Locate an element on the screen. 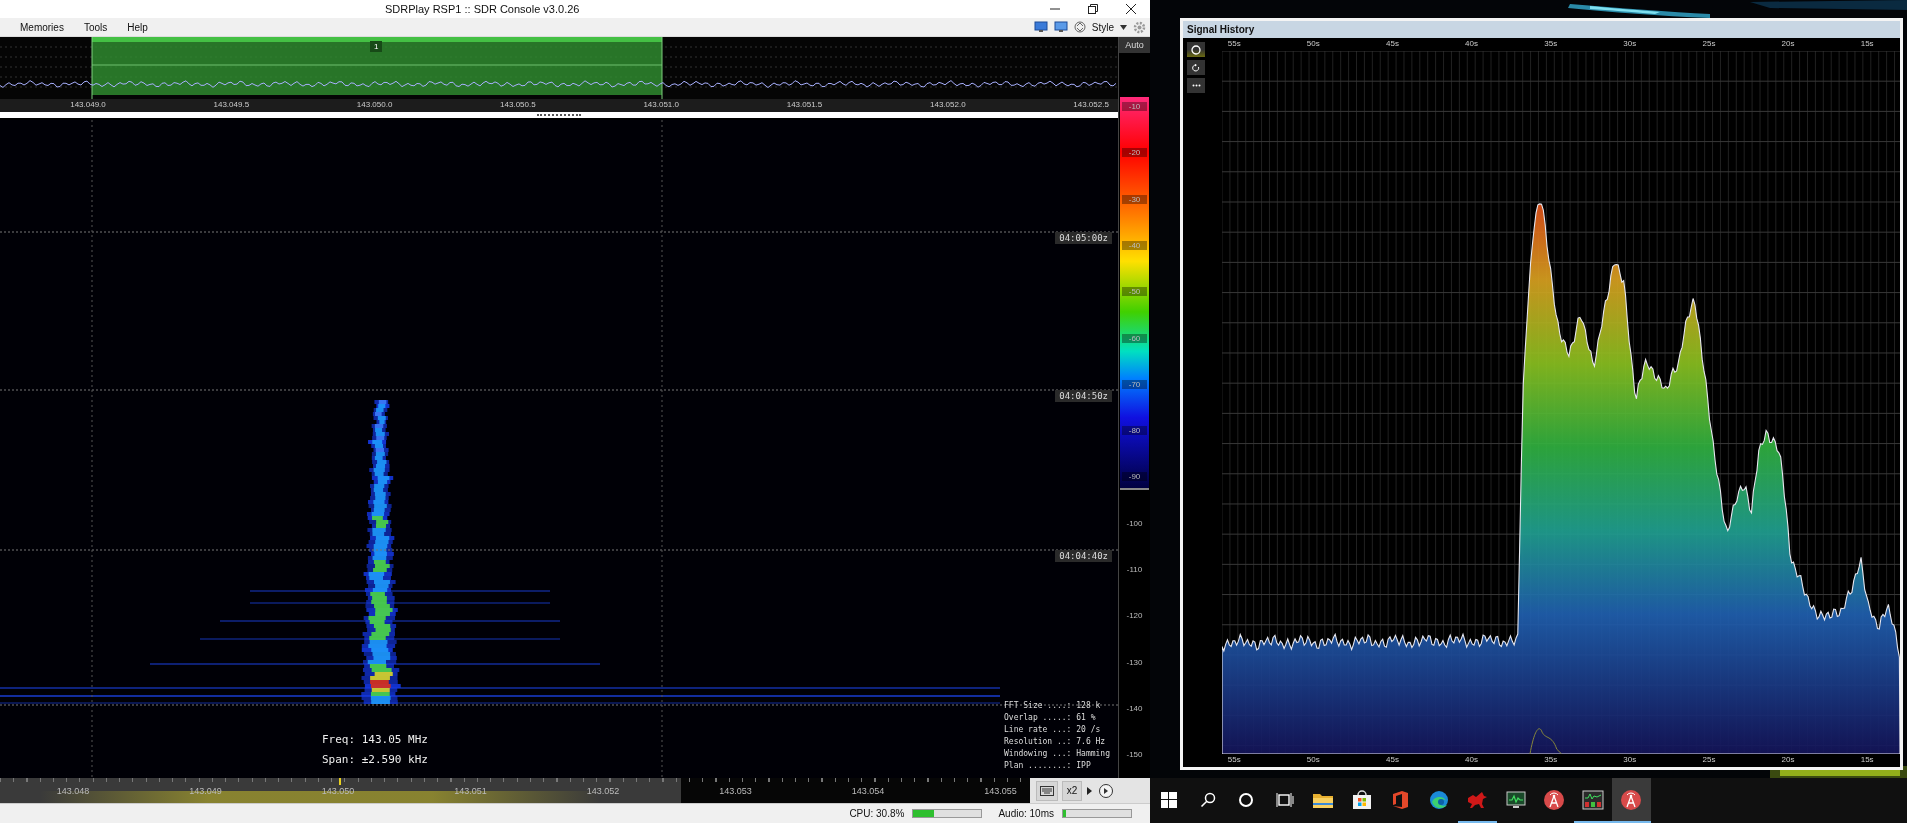  scale-label: -70 is located at coordinates (1134, 384).